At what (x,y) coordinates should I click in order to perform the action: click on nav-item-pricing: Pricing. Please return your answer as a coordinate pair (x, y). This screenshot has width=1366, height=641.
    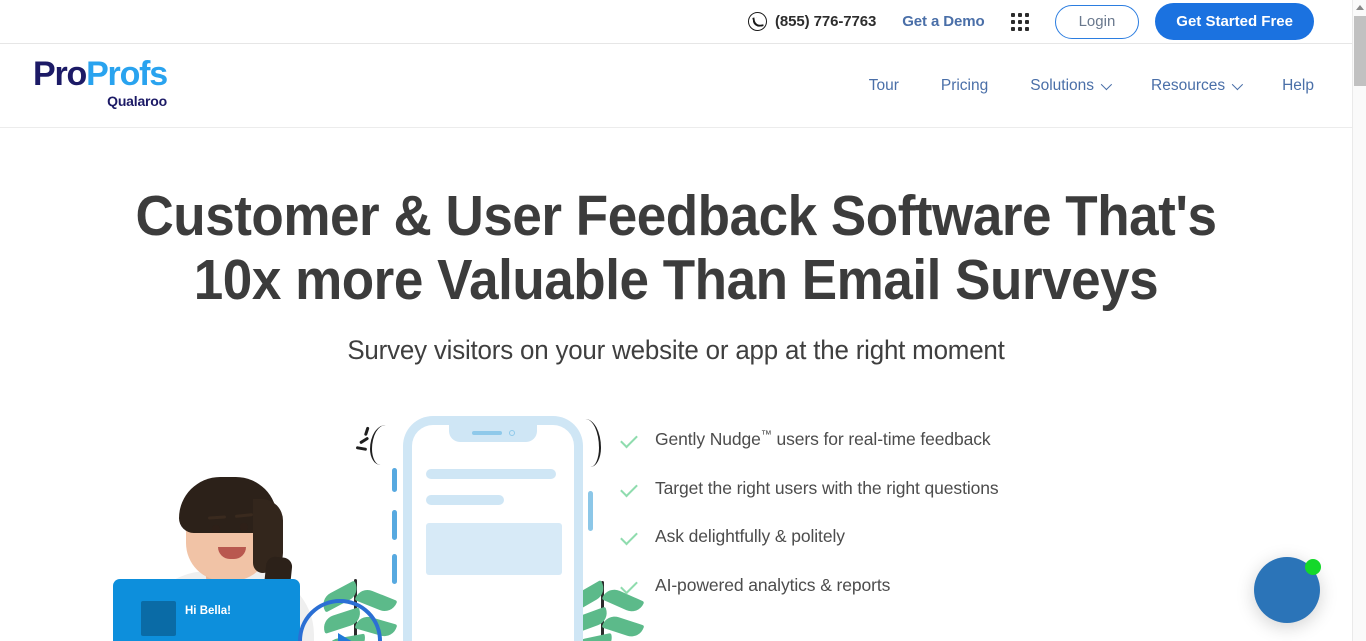
    Looking at the image, I should click on (964, 86).